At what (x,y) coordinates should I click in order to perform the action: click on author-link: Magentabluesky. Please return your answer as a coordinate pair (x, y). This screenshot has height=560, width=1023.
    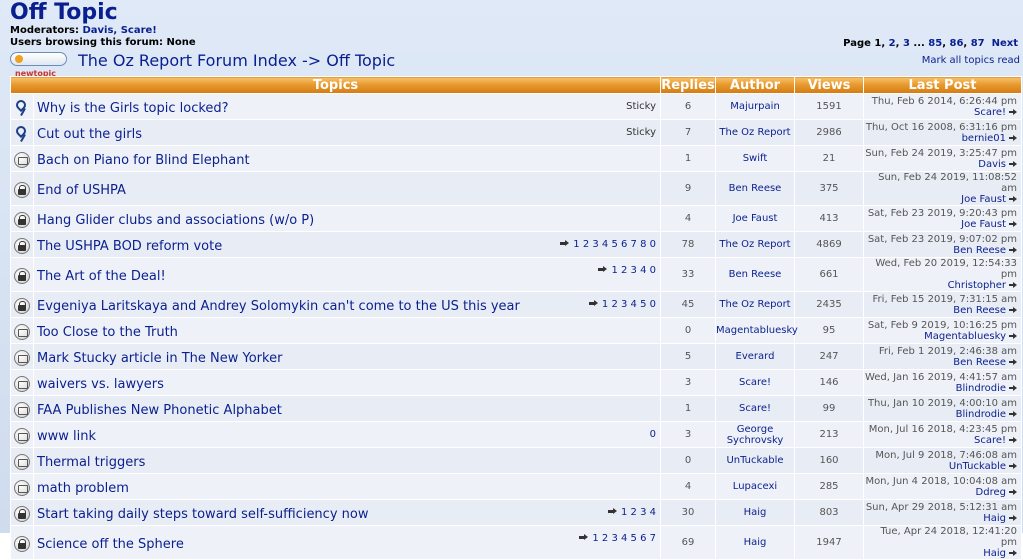
    Looking at the image, I should click on (756, 330).